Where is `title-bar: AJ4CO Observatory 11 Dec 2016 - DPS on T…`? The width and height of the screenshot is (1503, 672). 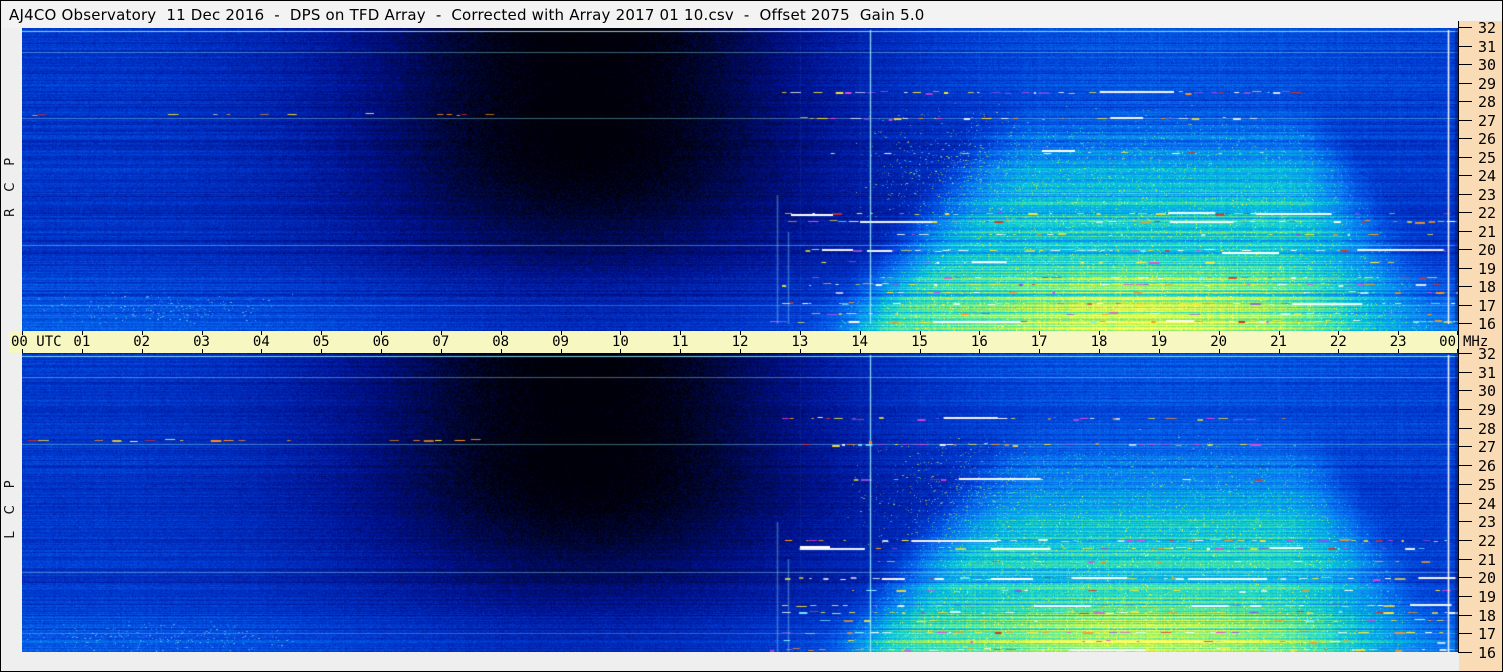
title-bar: AJ4CO Observatory 11 Dec 2016 - DPS on T… is located at coordinates (752, 15).